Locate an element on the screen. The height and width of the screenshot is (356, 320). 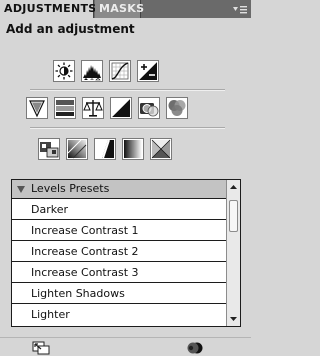
panel-footer is located at coordinates (125, 346).